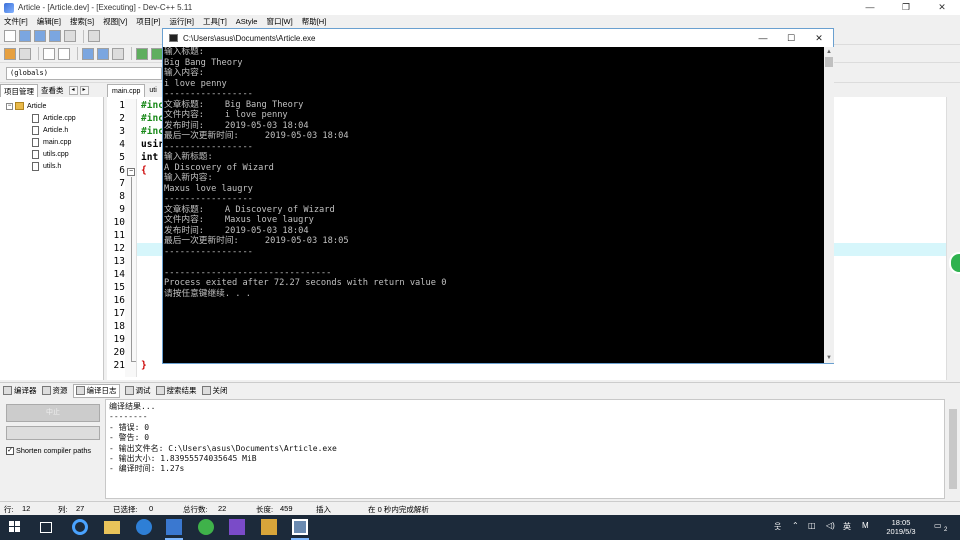 This screenshot has height=540, width=960. I want to click on baidu-netdisk-icon, so click(144, 527).